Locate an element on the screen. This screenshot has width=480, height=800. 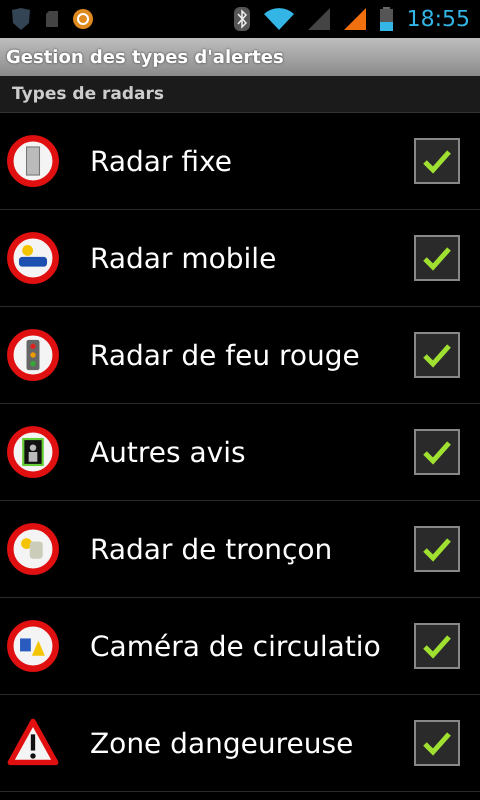
window-title: Gestion des types d'alertes is located at coordinates (240, 57).